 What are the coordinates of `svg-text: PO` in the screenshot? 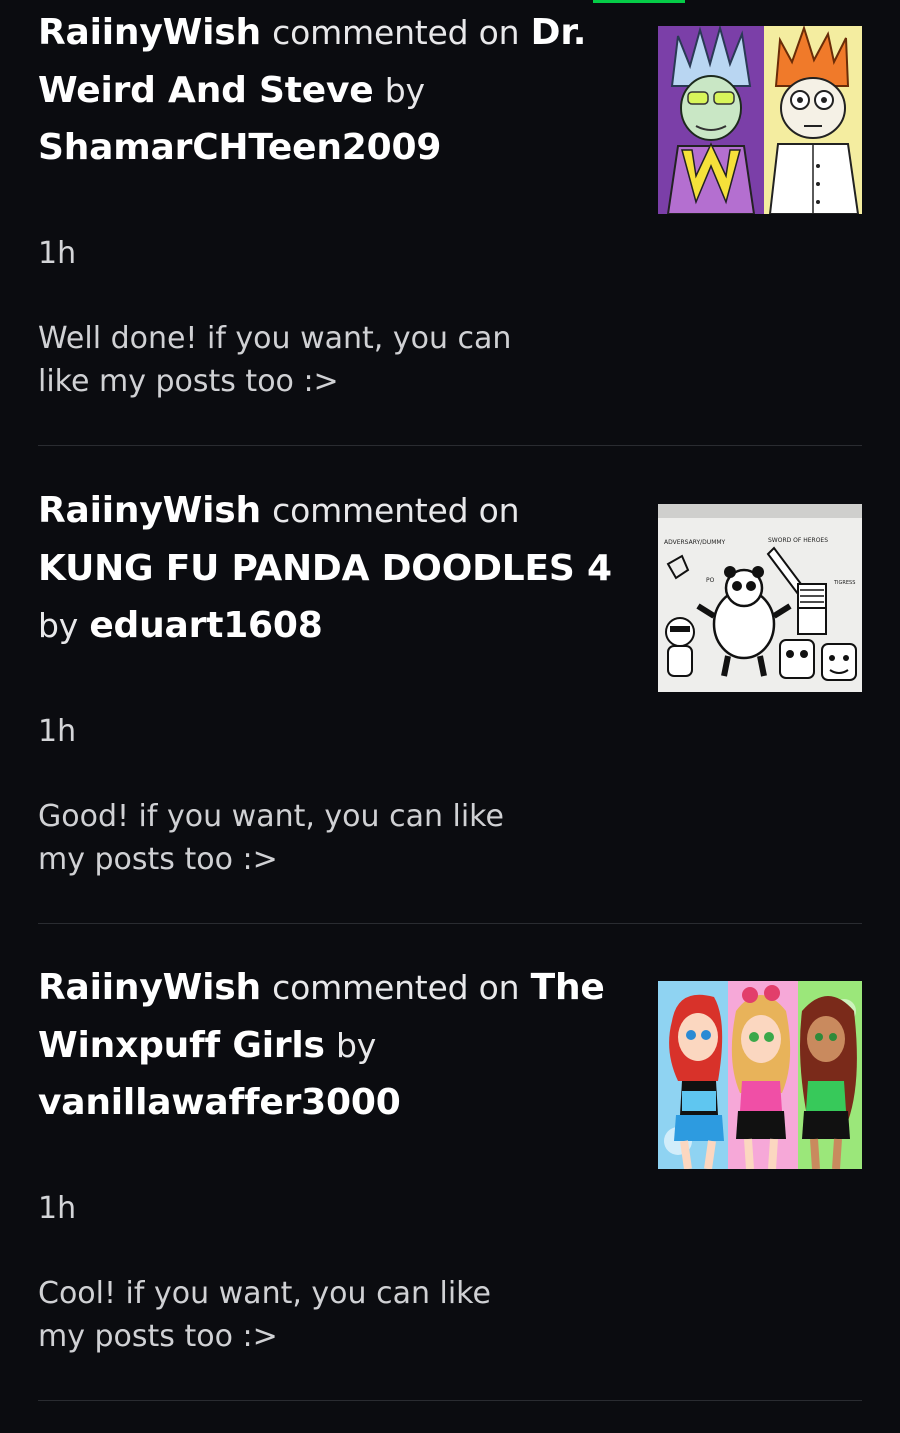 It's located at (710, 580).